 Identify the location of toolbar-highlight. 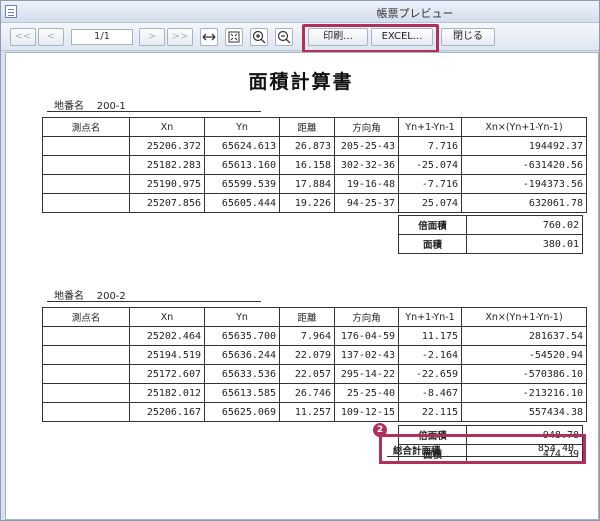
(370, 38).